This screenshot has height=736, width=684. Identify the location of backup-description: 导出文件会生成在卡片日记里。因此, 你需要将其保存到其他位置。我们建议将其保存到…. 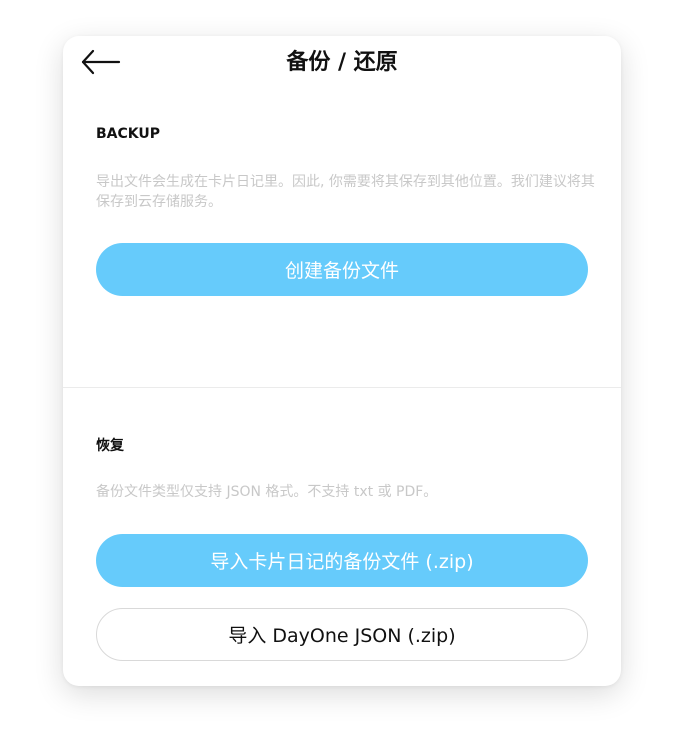
(345, 192).